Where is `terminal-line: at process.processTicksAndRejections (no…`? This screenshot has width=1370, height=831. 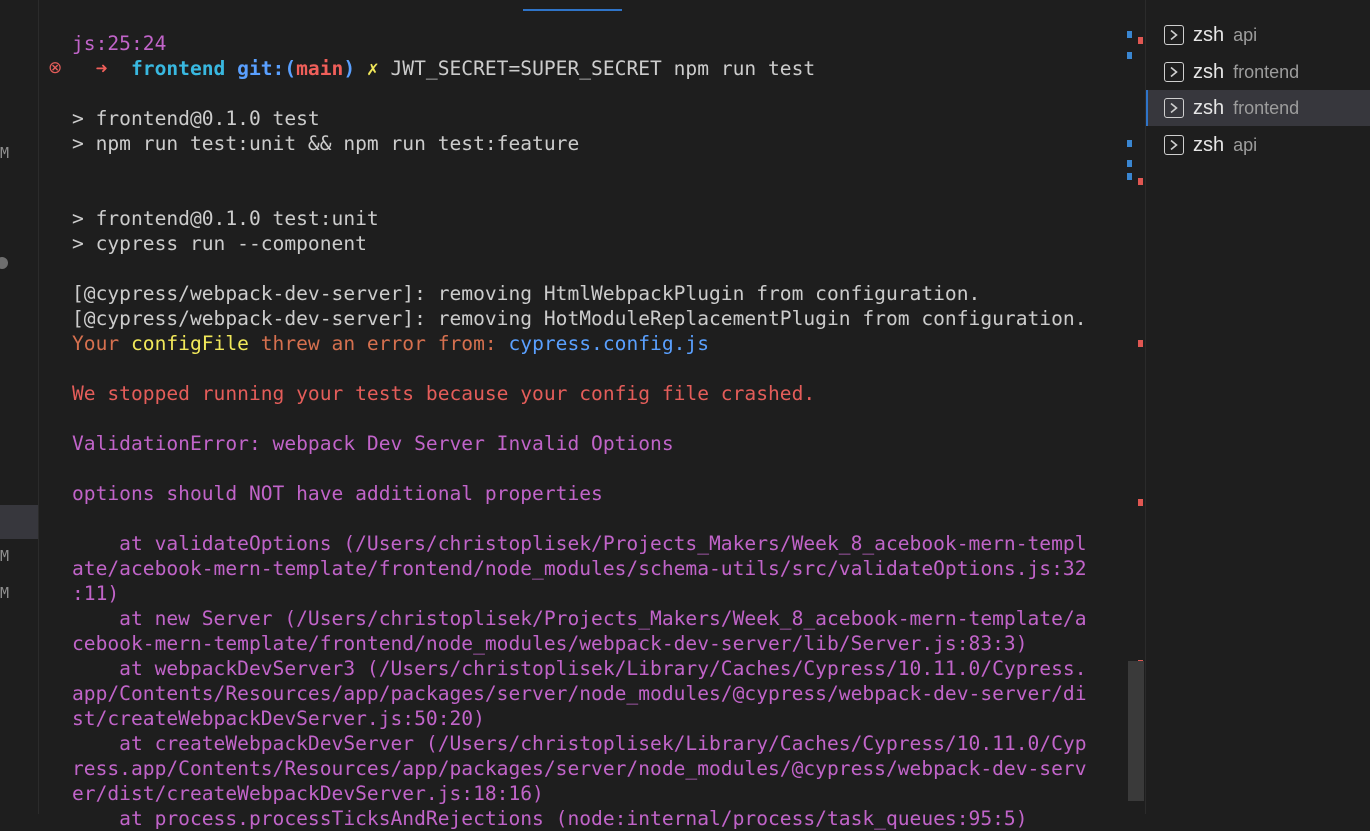
terminal-line: at process.processTicksAndRejections (no… is located at coordinates (598, 818).